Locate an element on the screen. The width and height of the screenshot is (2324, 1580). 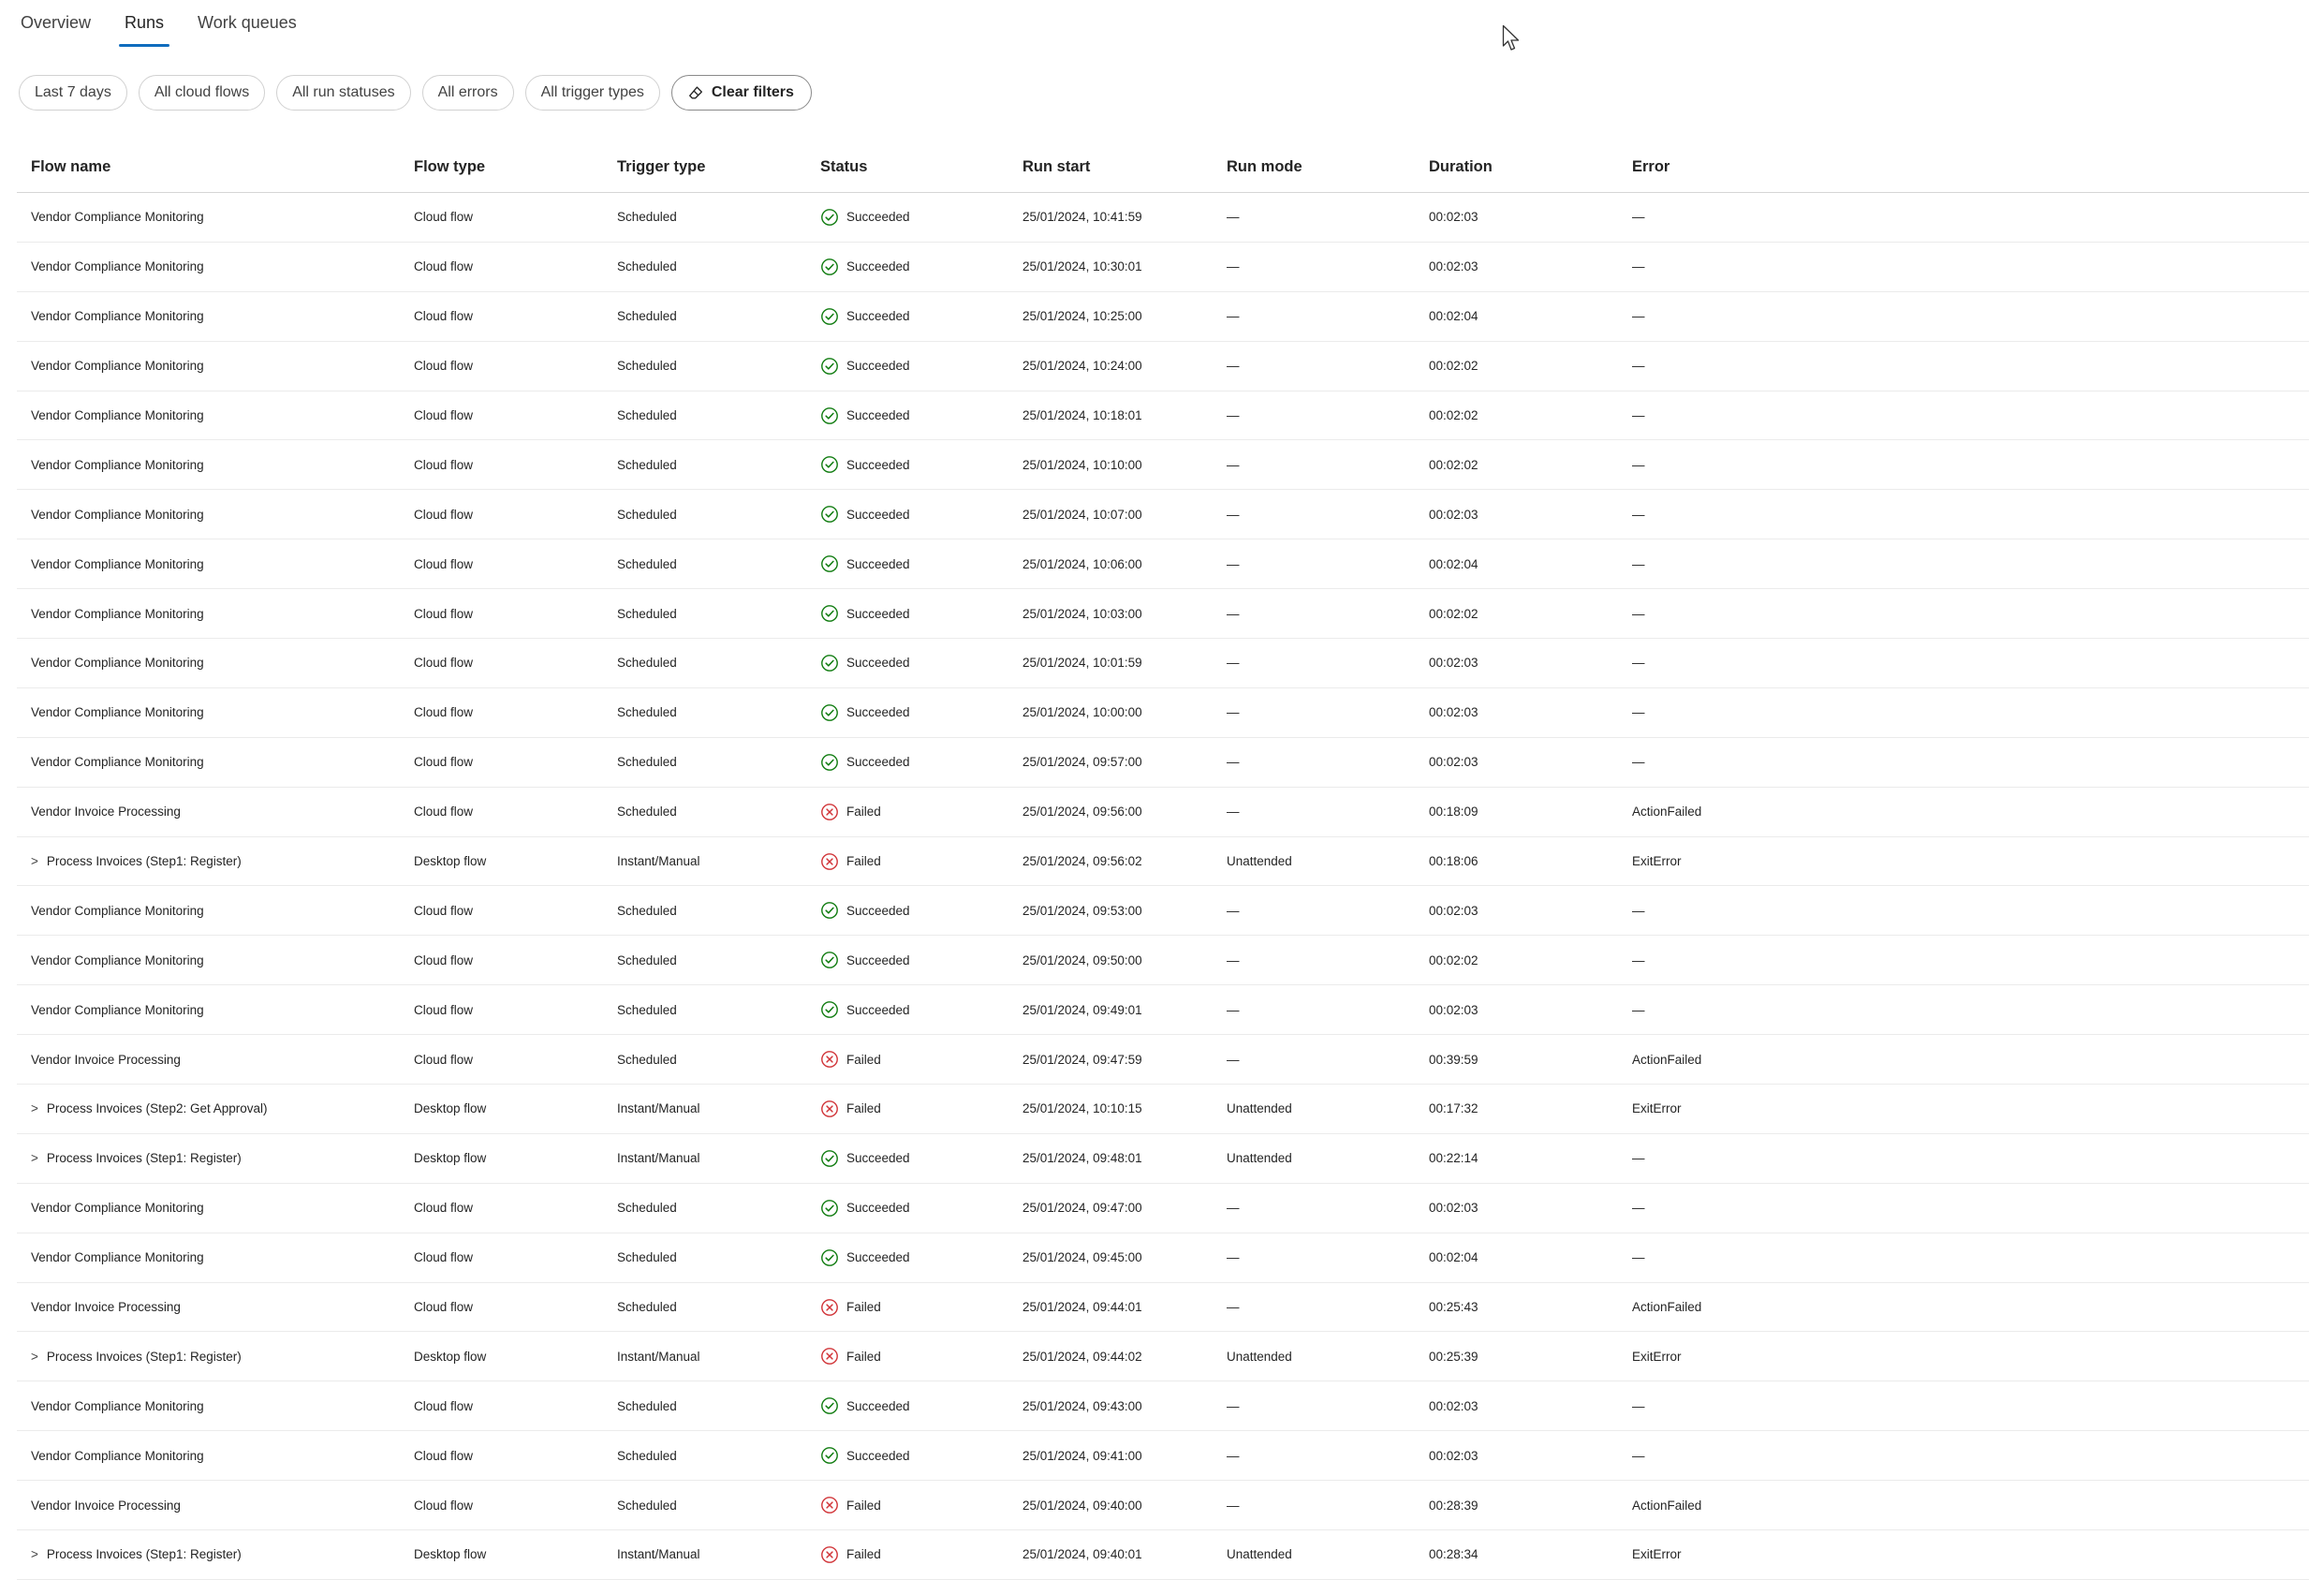
tab-work-queues: Work queues is located at coordinates (247, 24).